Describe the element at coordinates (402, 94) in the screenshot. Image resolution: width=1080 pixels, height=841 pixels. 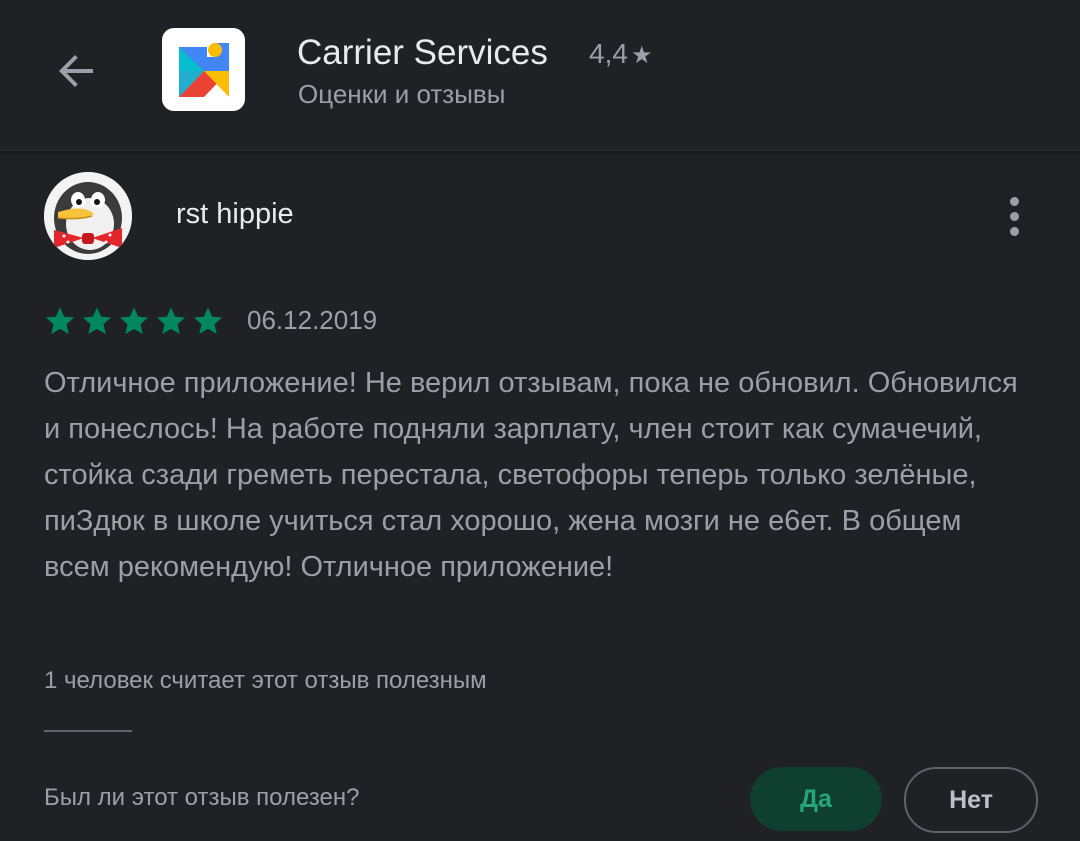
I see `page-subtitle: Оценки и отзывы` at that location.